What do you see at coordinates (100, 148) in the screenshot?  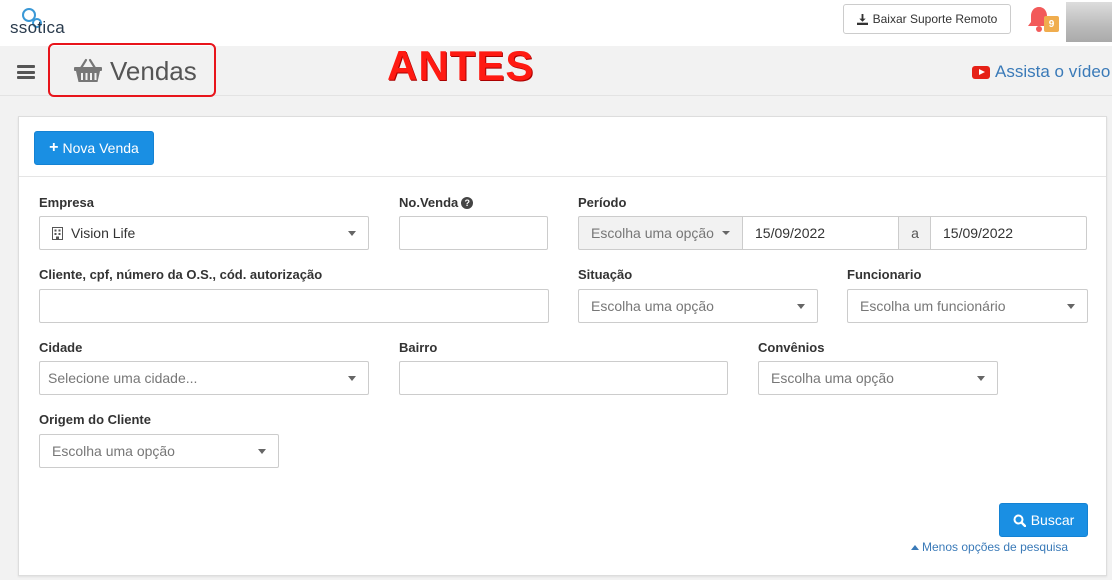 I see `new-sale-label: Nova Venda` at bounding box center [100, 148].